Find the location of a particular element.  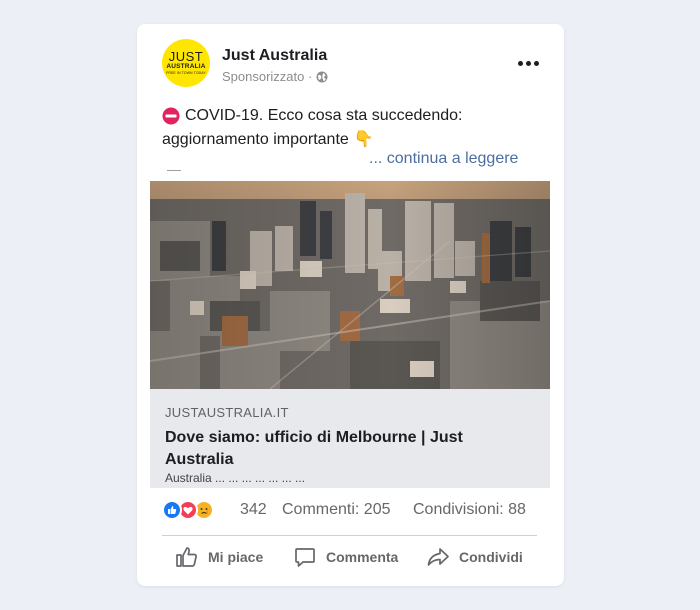

page-avatar: JUST AUSTRALIA FREE IN TOWN TODAY is located at coordinates (186, 63).